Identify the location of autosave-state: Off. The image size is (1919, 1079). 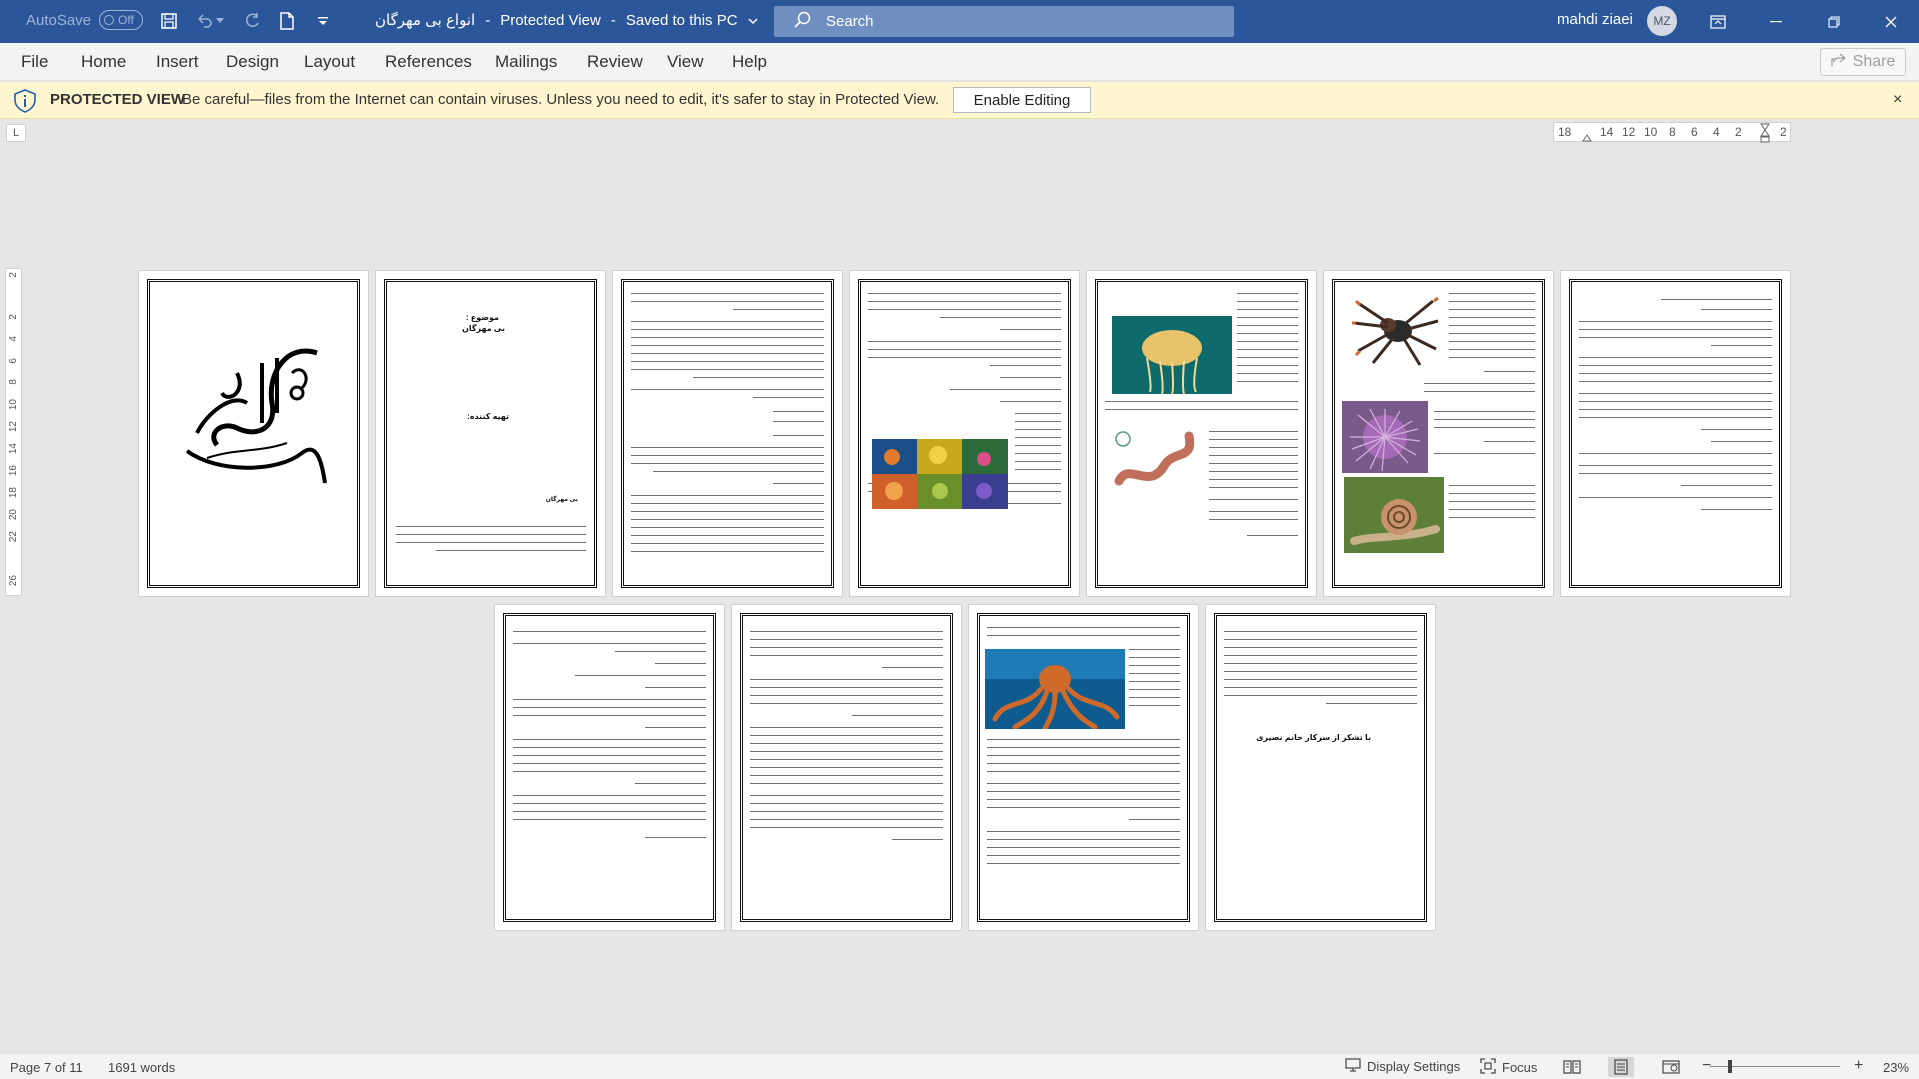
(126, 20).